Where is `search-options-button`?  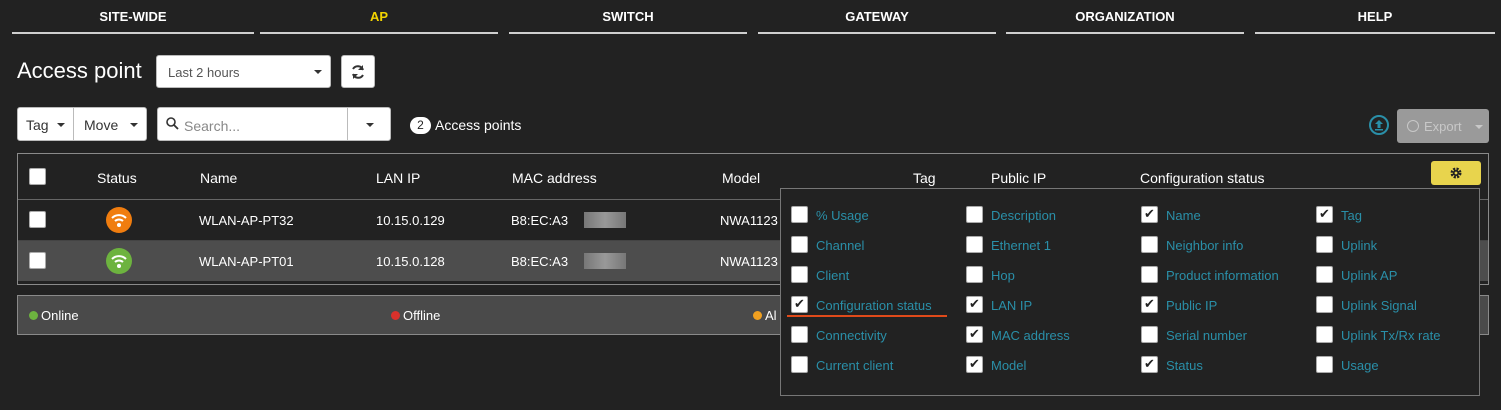 search-options-button is located at coordinates (369, 124).